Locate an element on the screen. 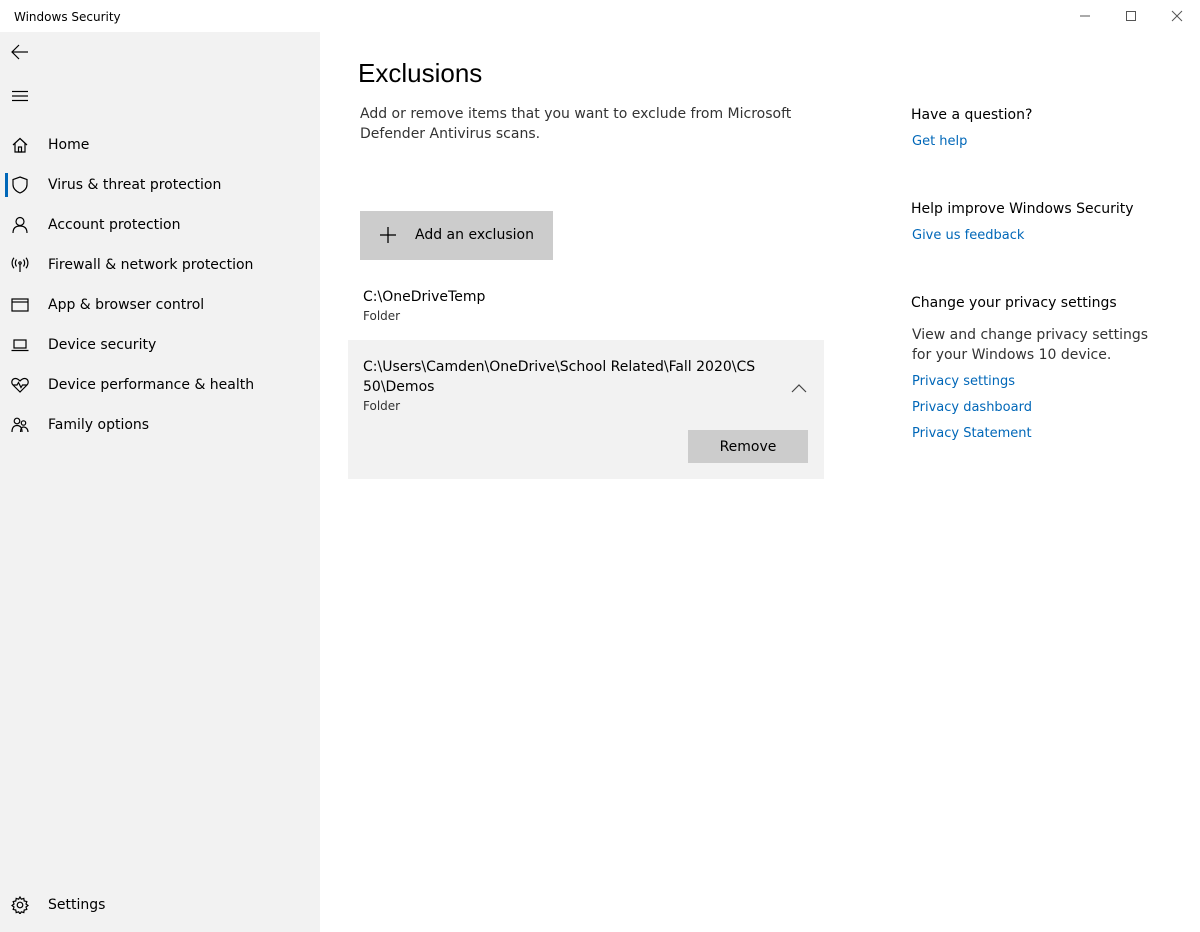 This screenshot has height=932, width=1200. person-icon is located at coordinates (20, 225).